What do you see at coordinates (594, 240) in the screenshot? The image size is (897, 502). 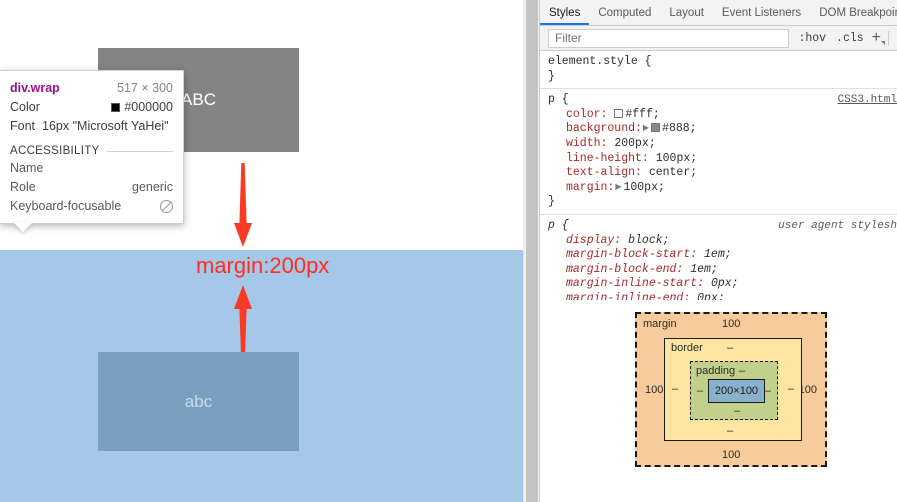 I see `declaration-property: display:` at bounding box center [594, 240].